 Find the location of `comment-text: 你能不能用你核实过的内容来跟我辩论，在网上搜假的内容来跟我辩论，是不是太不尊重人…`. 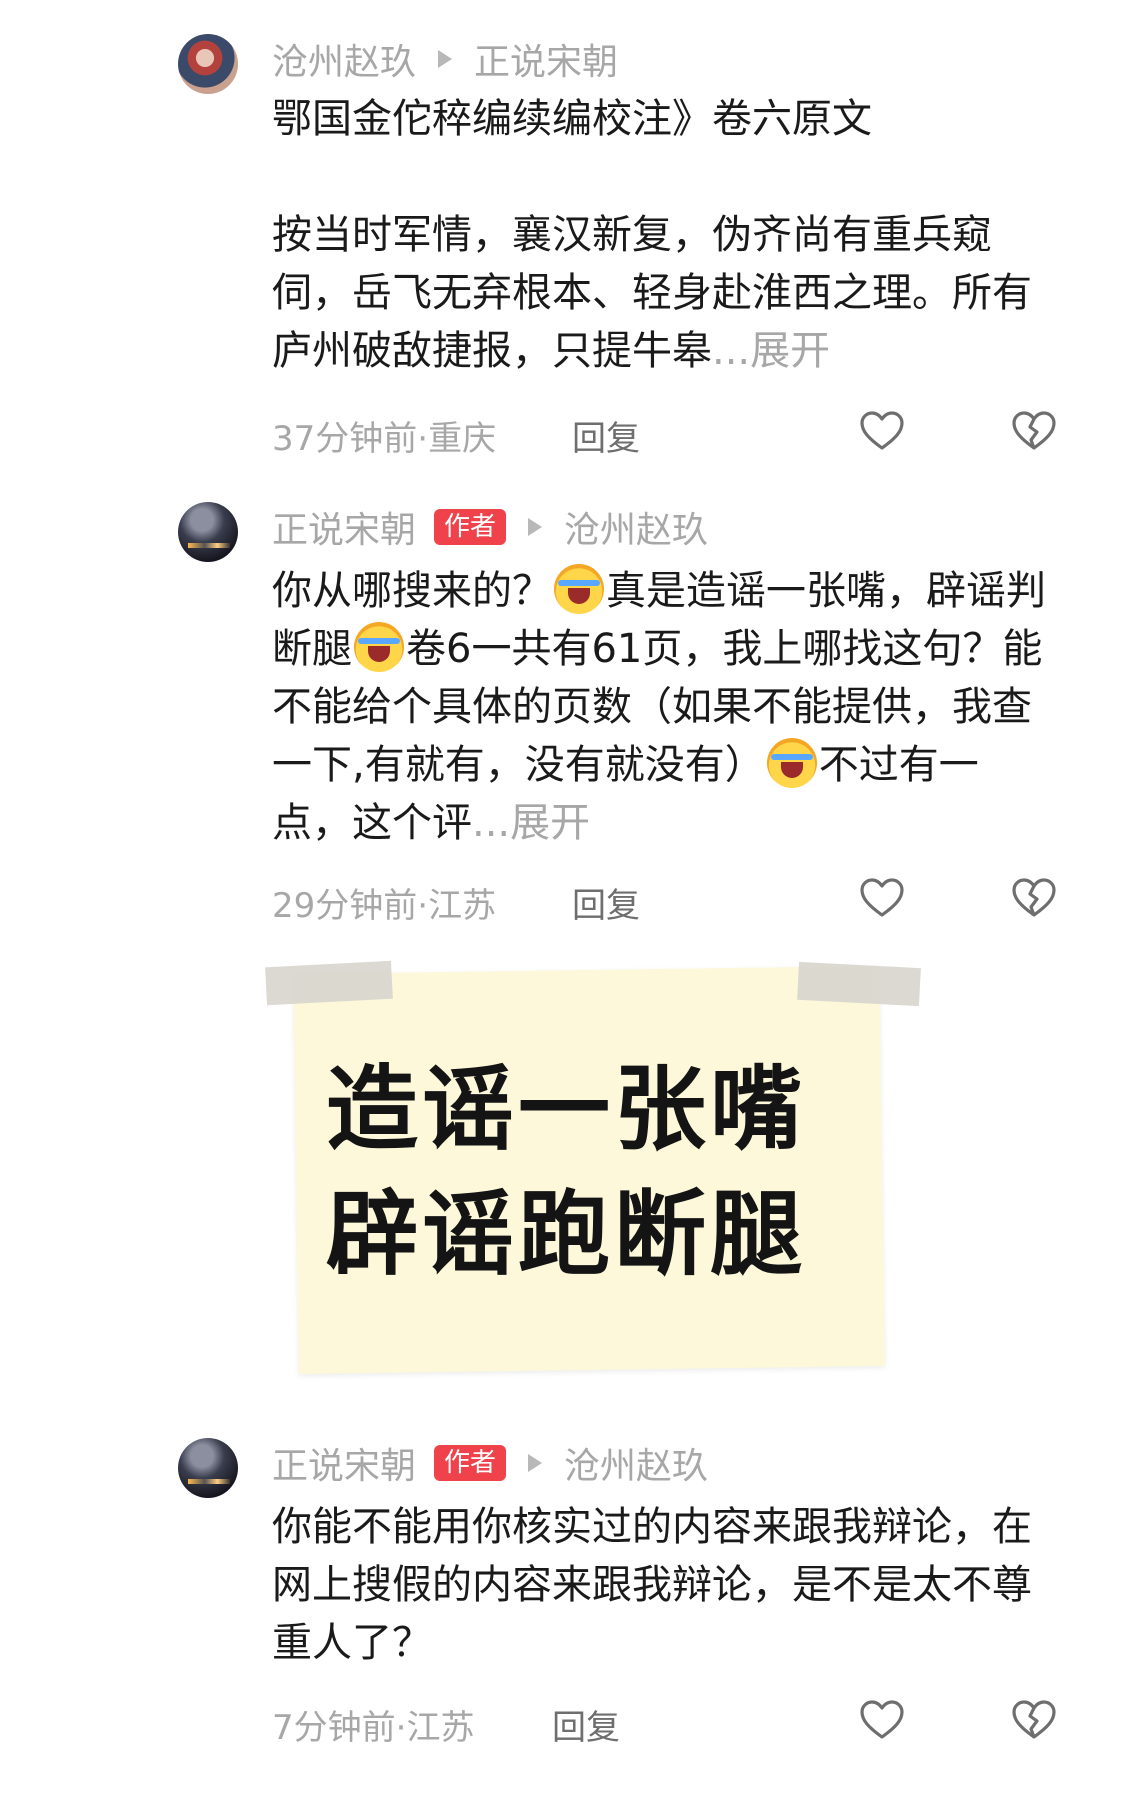

comment-text: 你能不能用你核实过的内容来跟我辩论，在网上搜假的内容来跟我辩论，是不是太不尊重人… is located at coordinates (652, 1585).